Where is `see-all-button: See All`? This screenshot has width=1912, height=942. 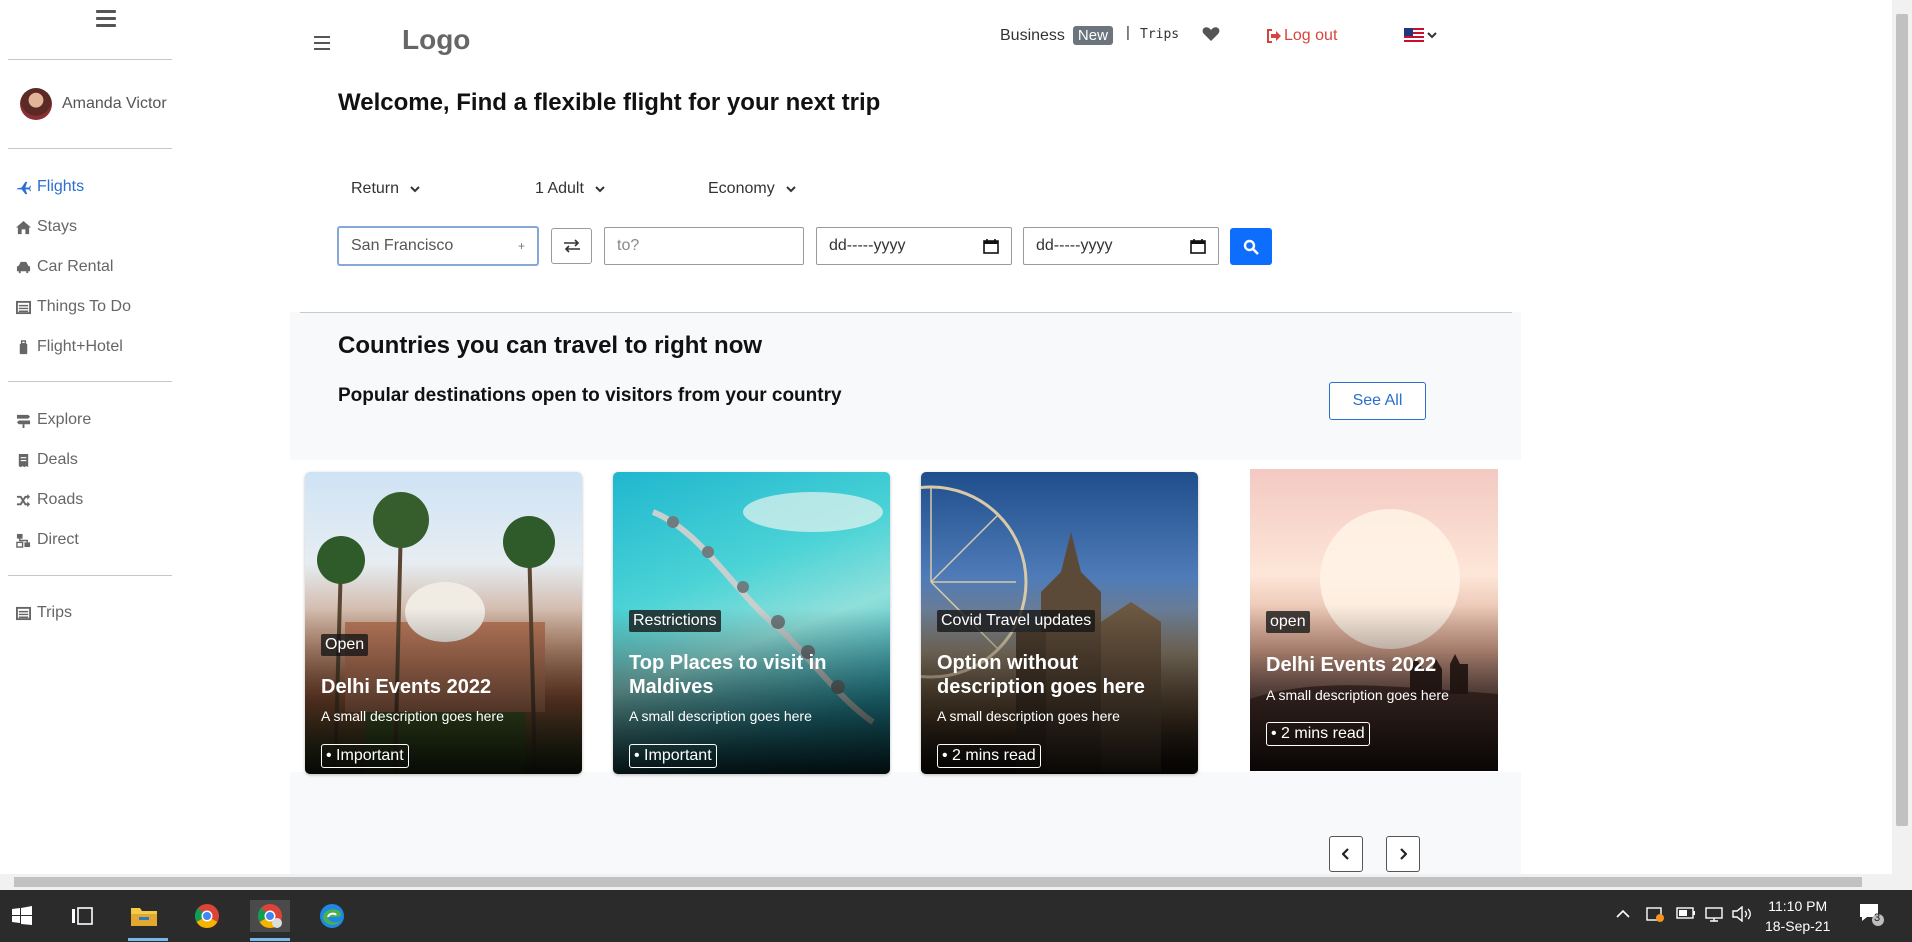 see-all-button: See All is located at coordinates (1377, 401).